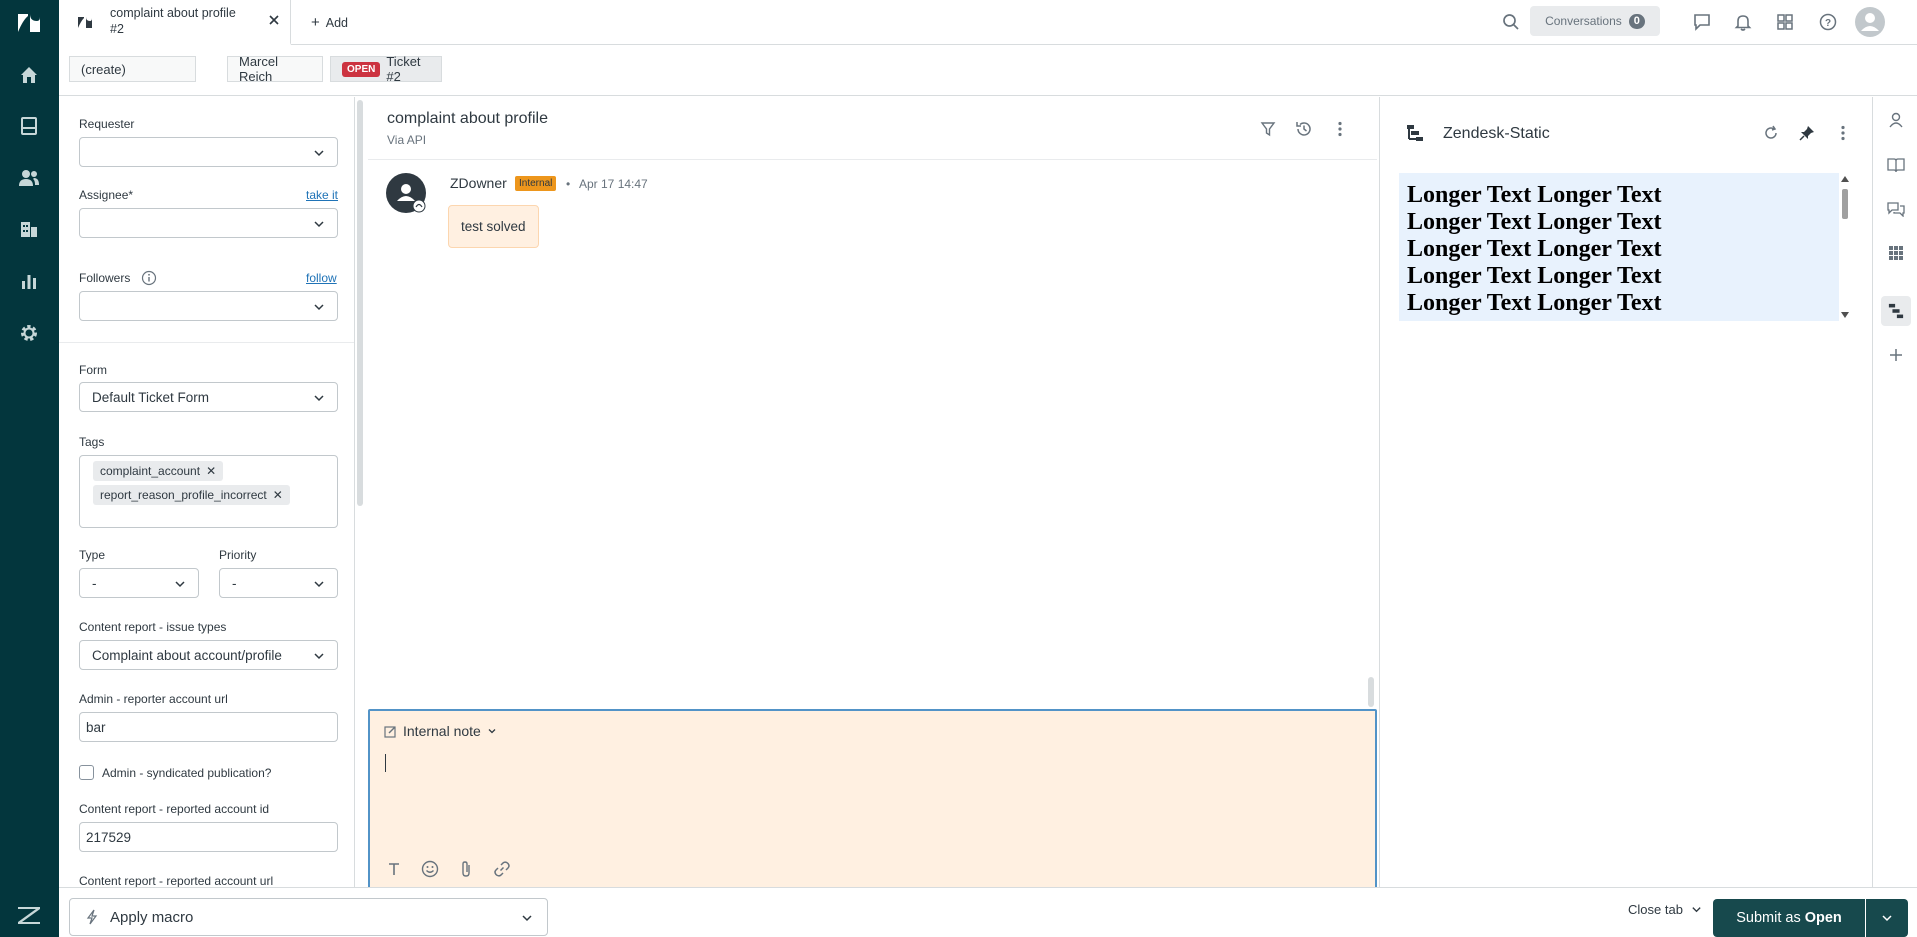  What do you see at coordinates (308, 917) in the screenshot?
I see `apply-macro-select: Apply macro` at bounding box center [308, 917].